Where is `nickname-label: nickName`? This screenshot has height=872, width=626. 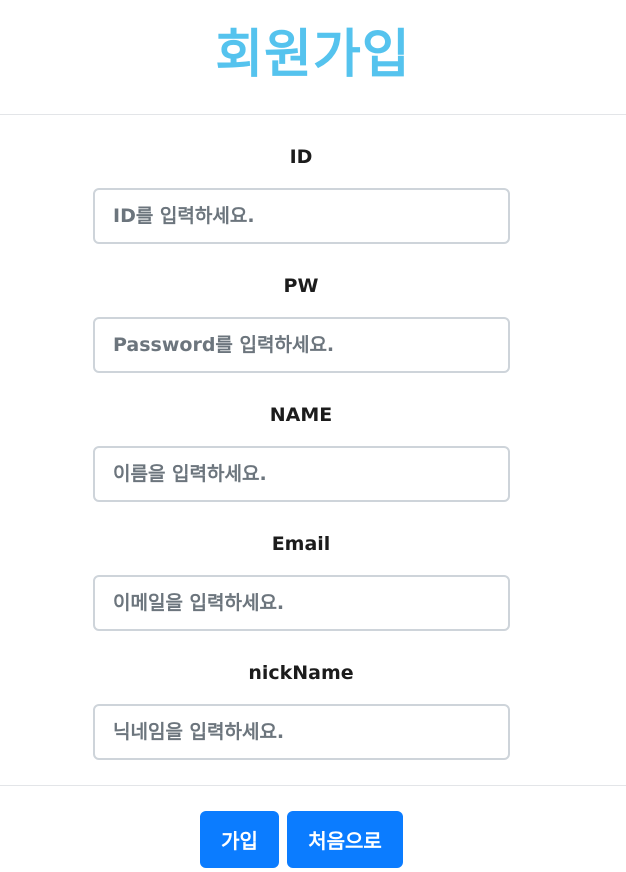 nickname-label: nickName is located at coordinates (301, 673).